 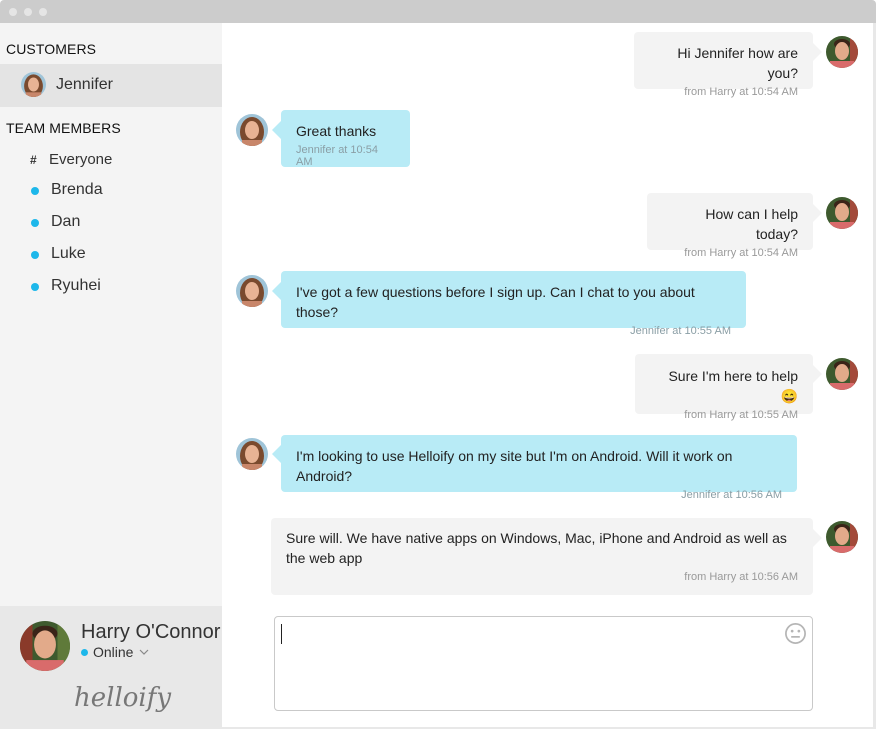 What do you see at coordinates (795, 633) in the screenshot?
I see `emoji-picker-icon` at bounding box center [795, 633].